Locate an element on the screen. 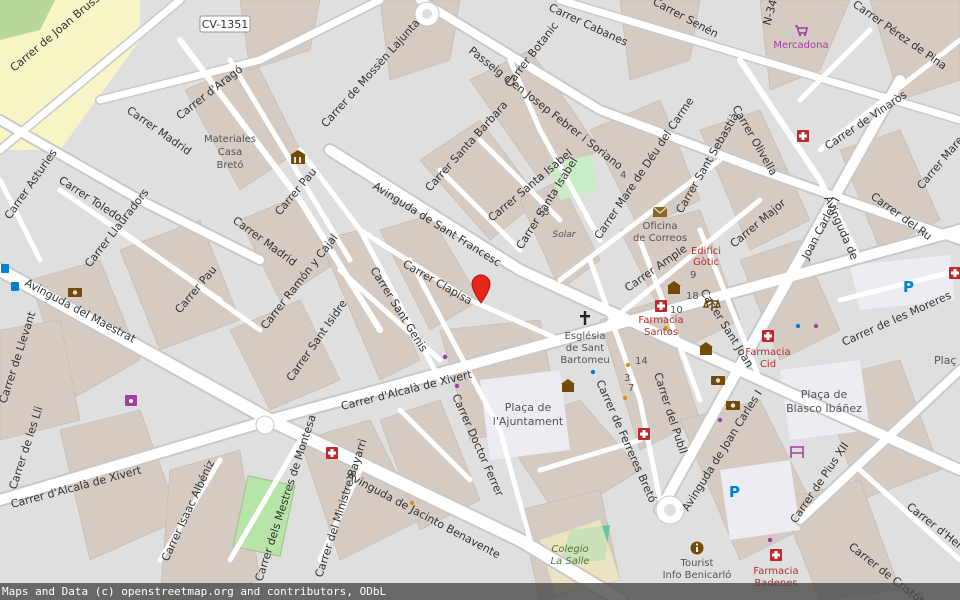 The height and width of the screenshot is (600, 960). house-number: 18 is located at coordinates (692, 296).